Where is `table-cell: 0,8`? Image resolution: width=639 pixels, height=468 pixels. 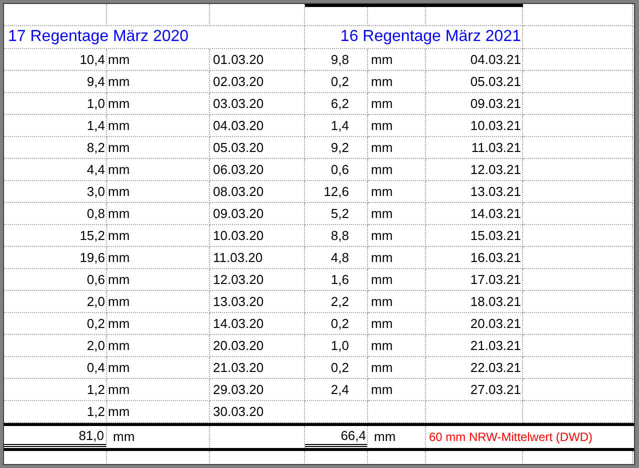
table-cell: 0,8 is located at coordinates (55, 214).